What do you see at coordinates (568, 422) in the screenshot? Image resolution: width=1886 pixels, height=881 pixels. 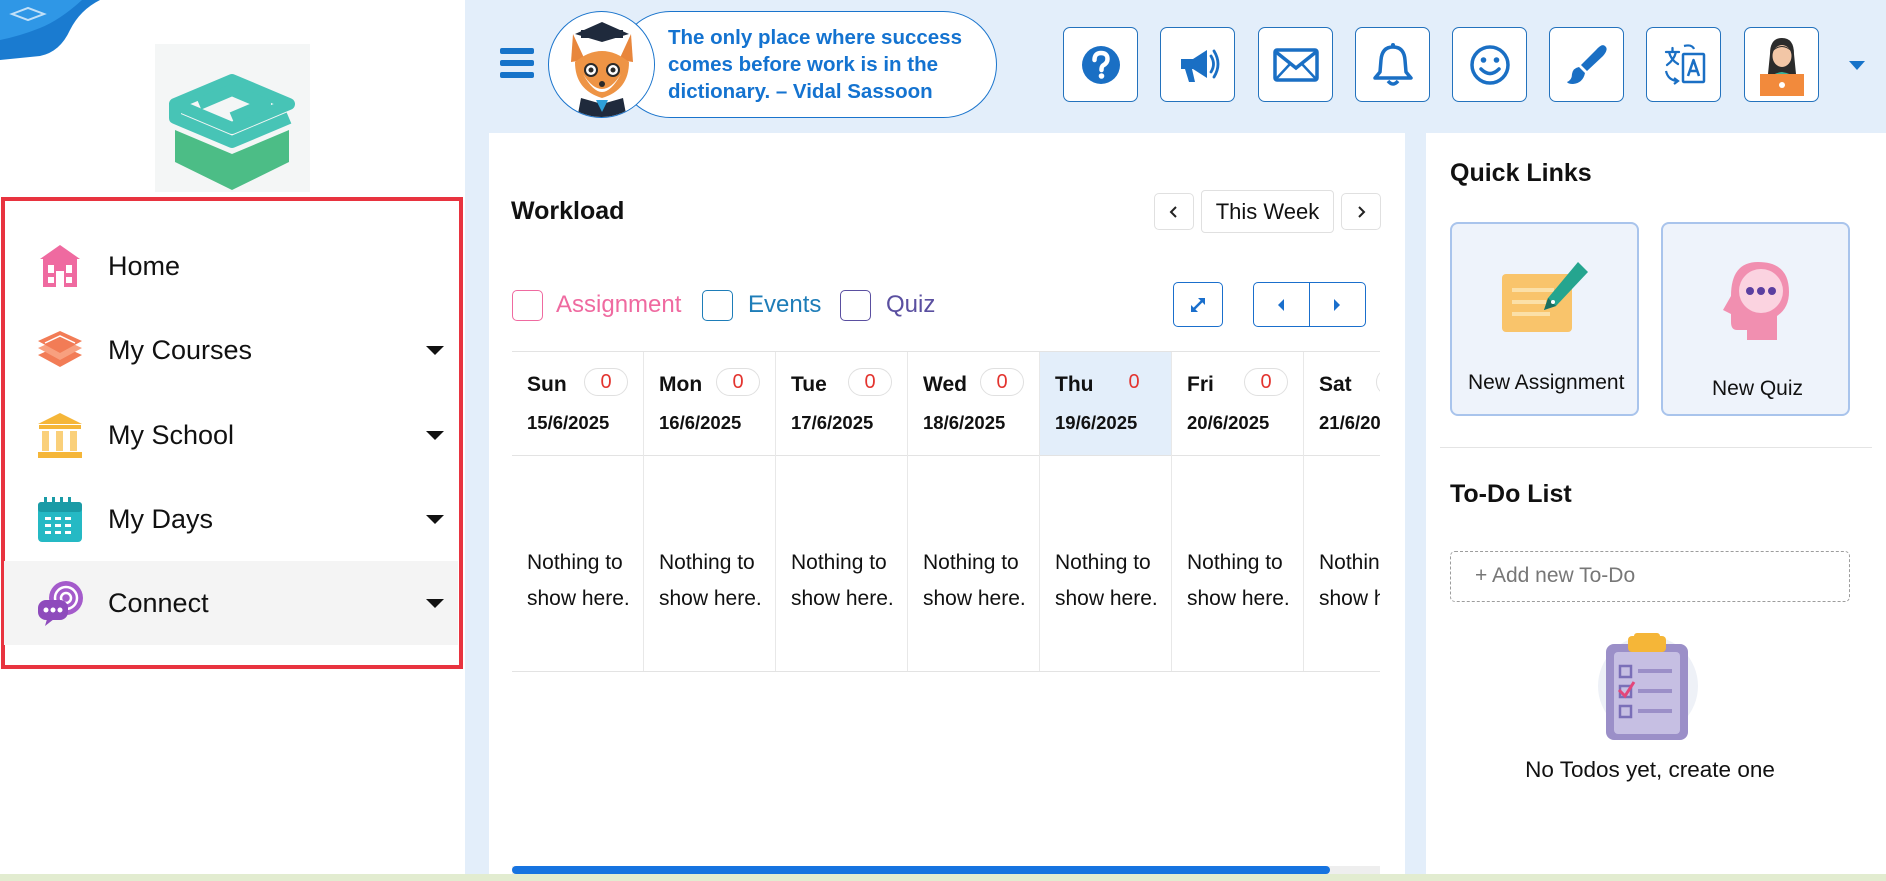 I see `day-date: 15/6/2025` at bounding box center [568, 422].